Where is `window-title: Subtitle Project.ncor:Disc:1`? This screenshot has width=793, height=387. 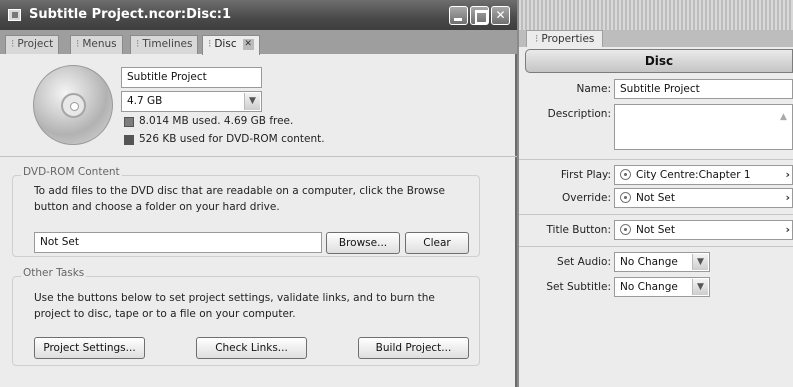
window-title: Subtitle Project.ncor:Disc:1 is located at coordinates (130, 14).